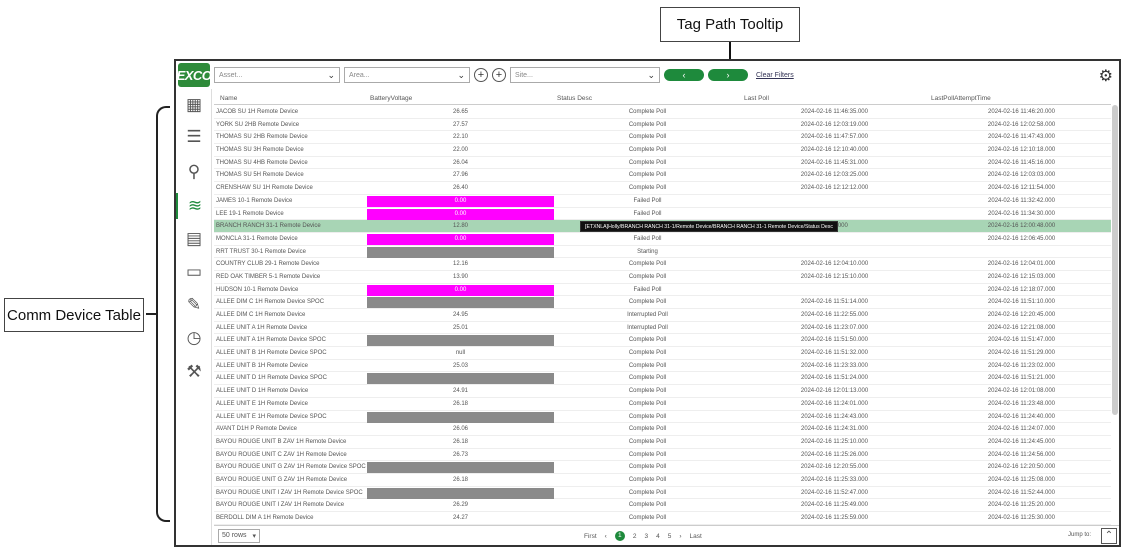  What do you see at coordinates (194, 372) in the screenshot?
I see `tools-icon: ⚒` at bounding box center [194, 372].